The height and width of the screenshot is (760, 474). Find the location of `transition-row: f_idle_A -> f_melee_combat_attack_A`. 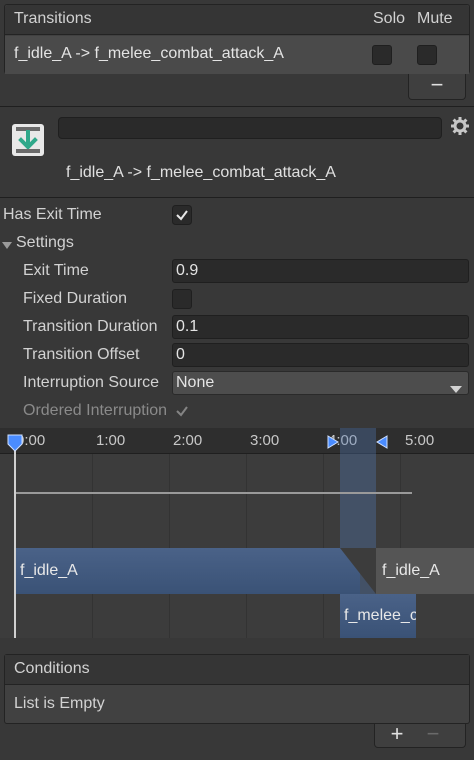

transition-row: f_idle_A -> f_melee_combat_attack_A is located at coordinates (237, 55).